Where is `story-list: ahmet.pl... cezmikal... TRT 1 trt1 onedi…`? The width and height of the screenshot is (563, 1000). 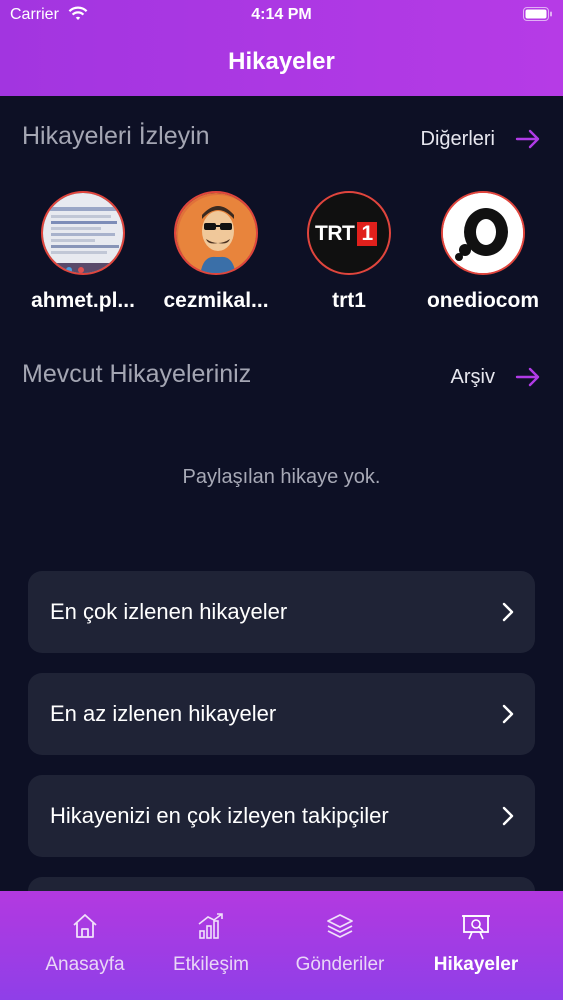 story-list: ahmet.pl... cezmikal... TRT 1 trt1 onedi… is located at coordinates (281, 253).